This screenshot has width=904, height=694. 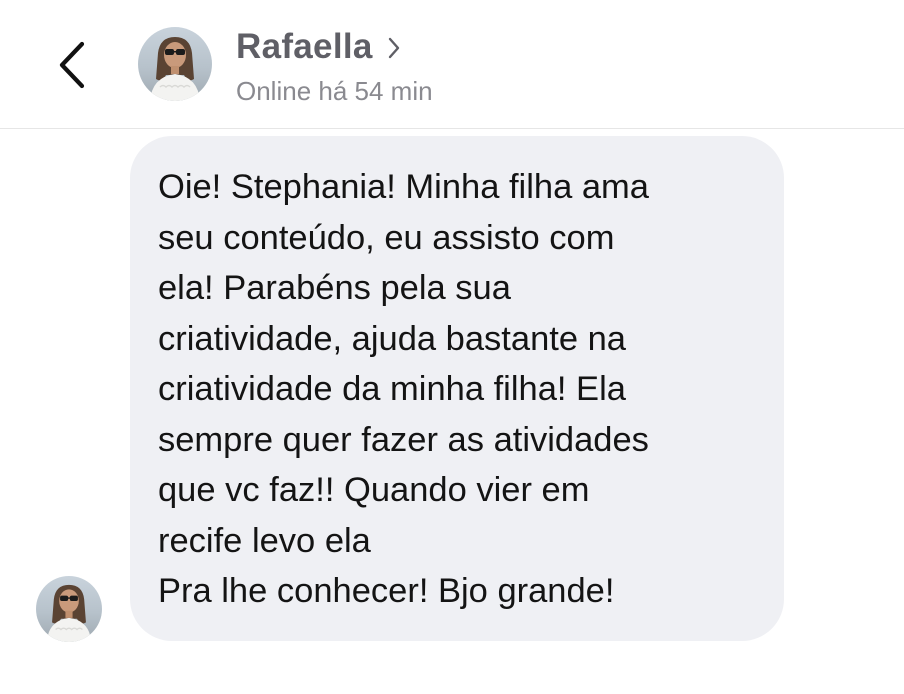 What do you see at coordinates (264, 540) in the screenshot?
I see `message-text-line: recife levo ela` at bounding box center [264, 540].